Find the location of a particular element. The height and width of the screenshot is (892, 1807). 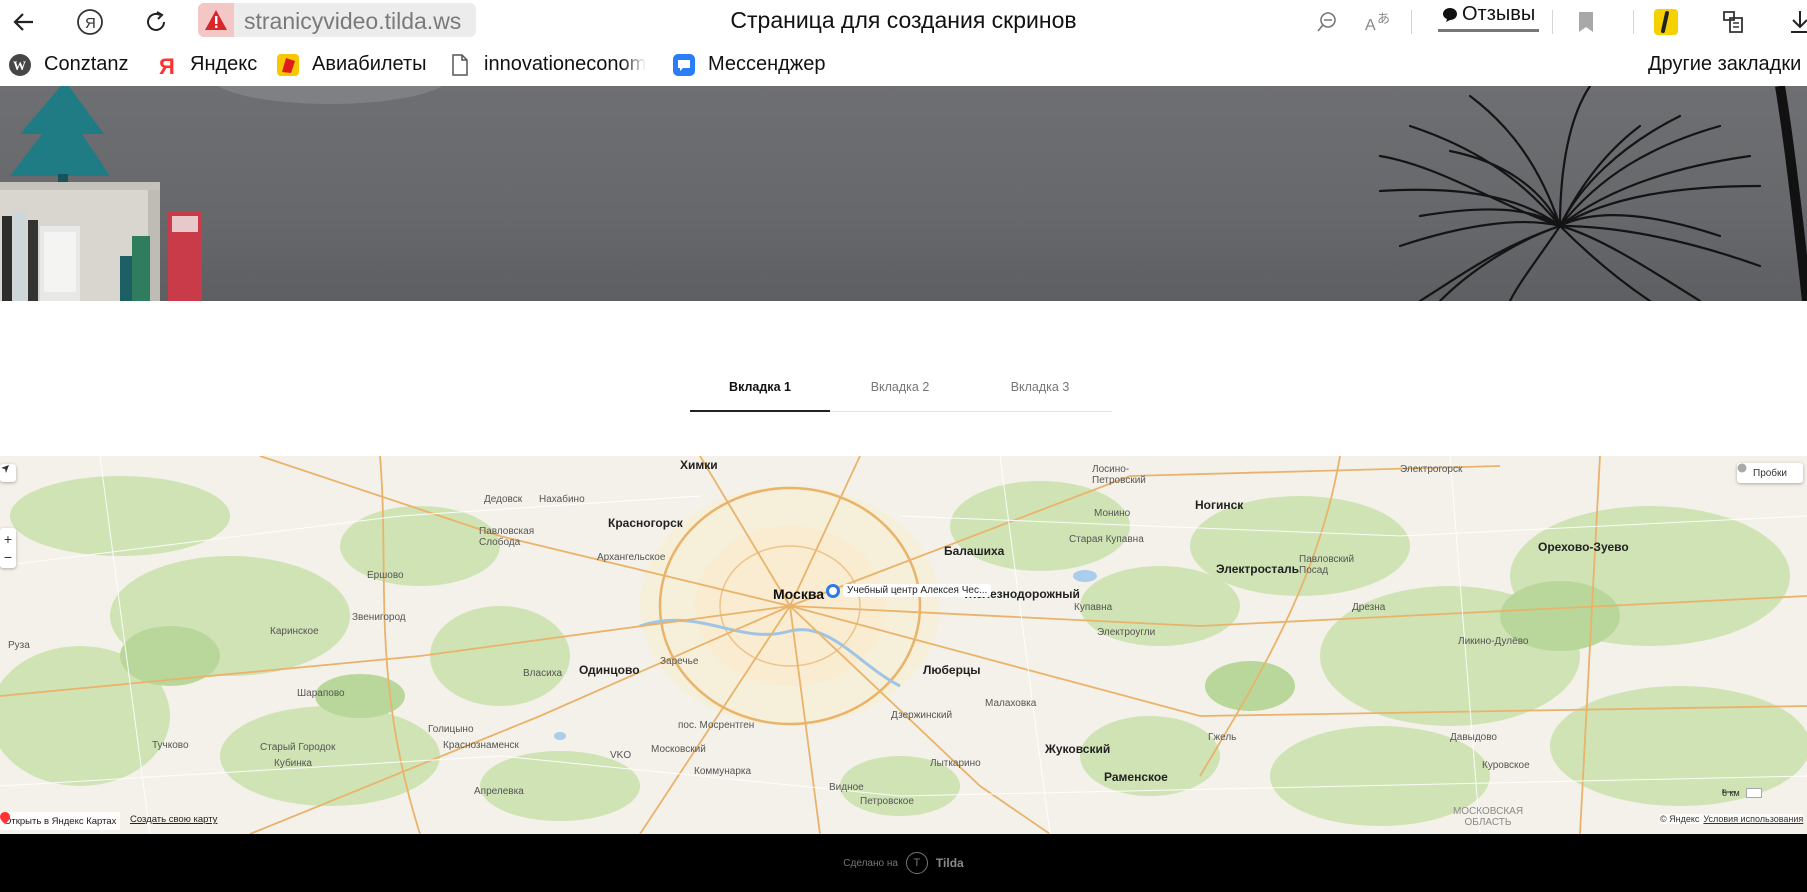

map-label: Петровское is located at coordinates (887, 801).